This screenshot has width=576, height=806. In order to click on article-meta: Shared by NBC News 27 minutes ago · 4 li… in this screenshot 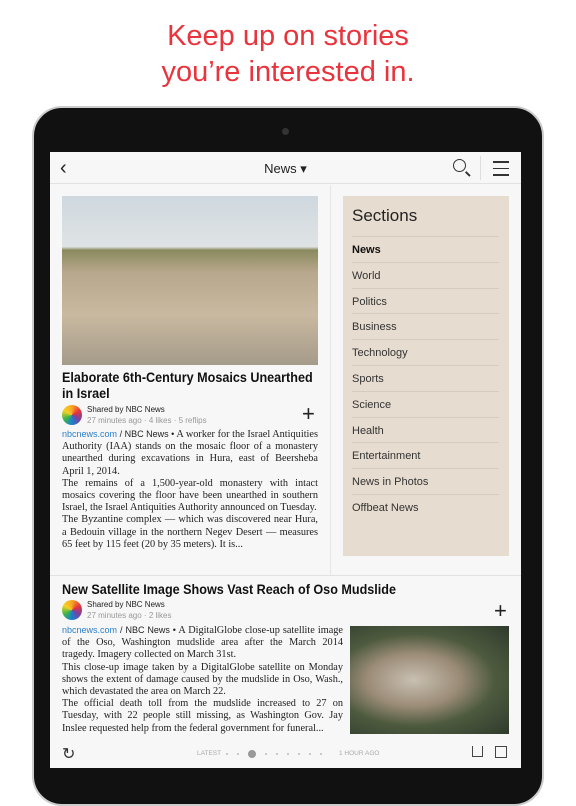, I will do `click(192, 417)`.